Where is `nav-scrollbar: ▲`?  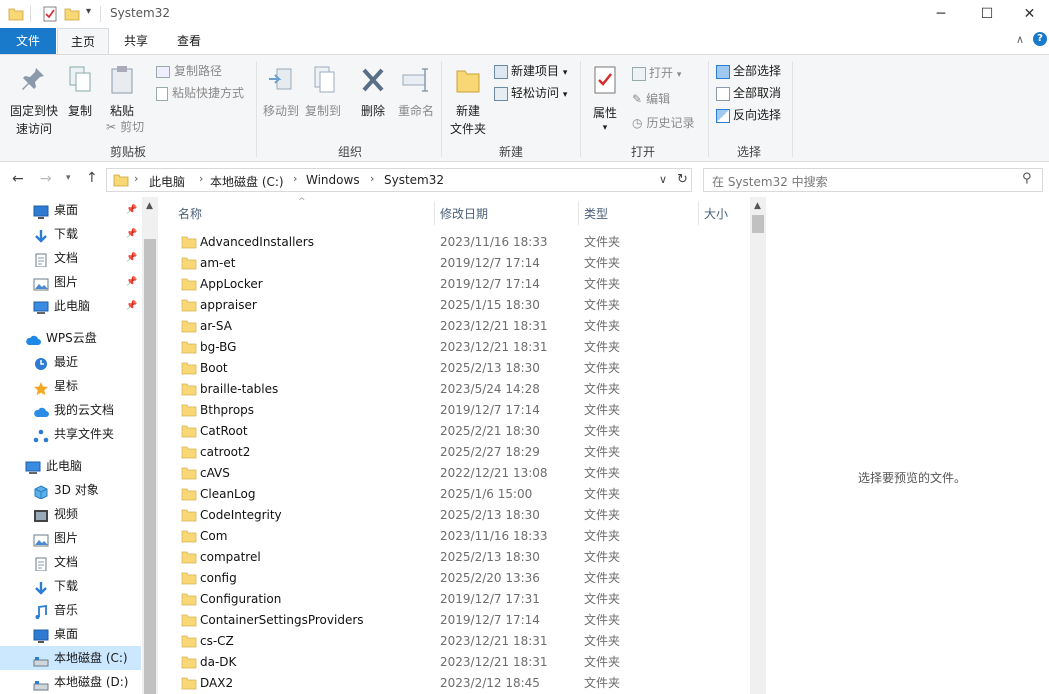 nav-scrollbar: ▲ is located at coordinates (150, 445).